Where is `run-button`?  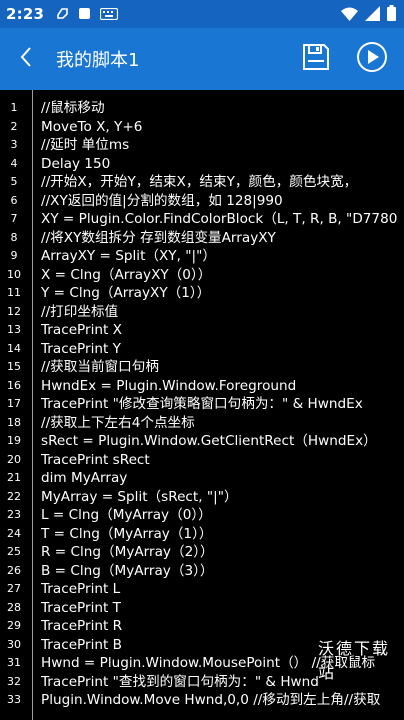
run-button is located at coordinates (372, 59).